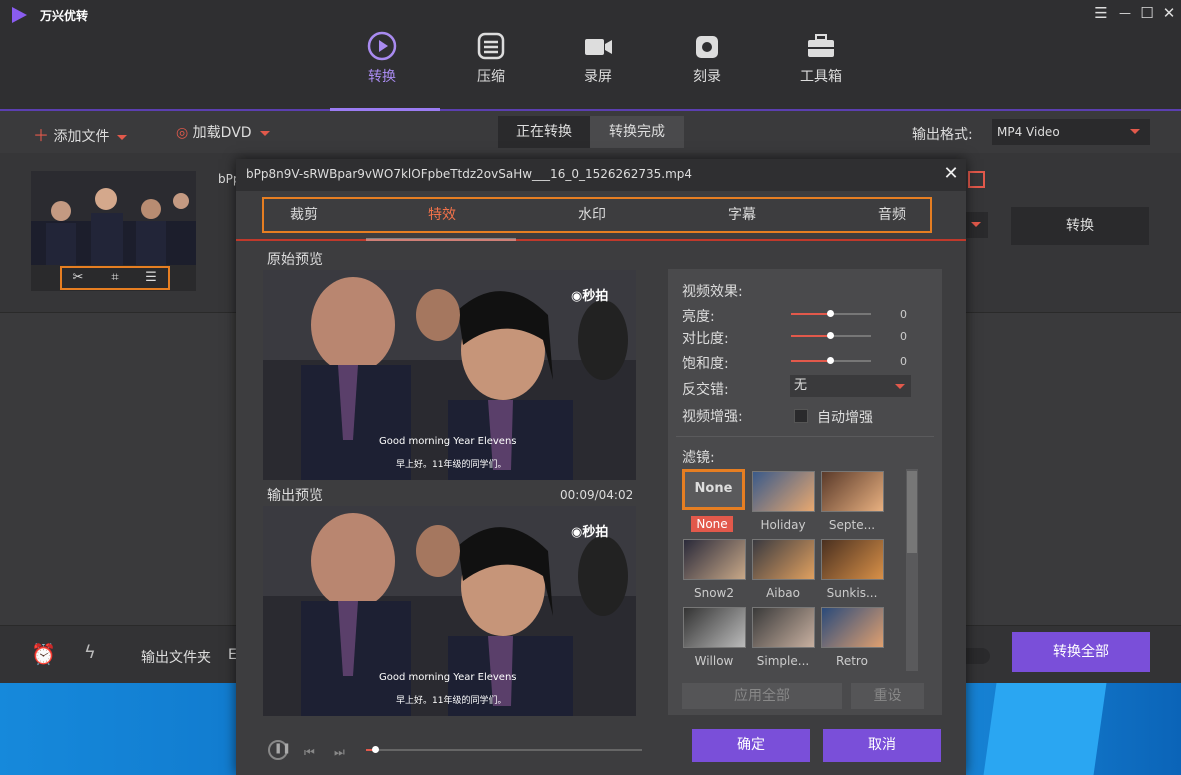 Image resolution: width=1181 pixels, height=775 pixels. I want to click on contrast-slider, so click(831, 335).